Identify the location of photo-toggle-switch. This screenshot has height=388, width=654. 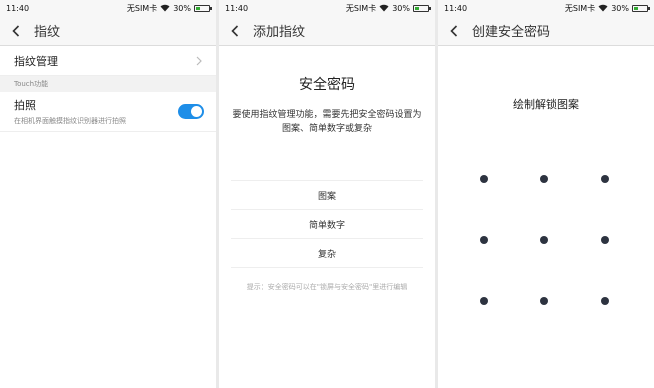
(191, 111).